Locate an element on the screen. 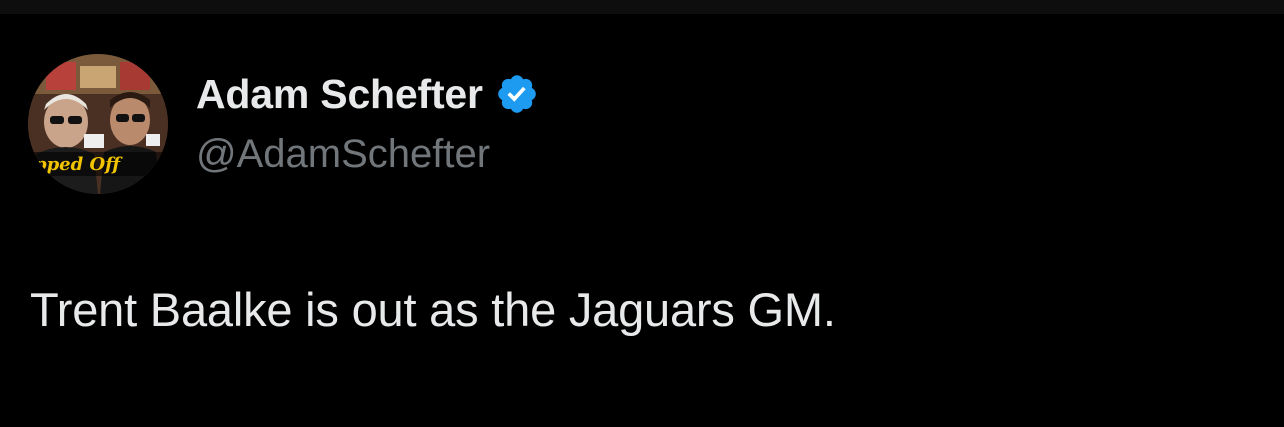  avatar-photo-icon: pped Off is located at coordinates (98, 124).